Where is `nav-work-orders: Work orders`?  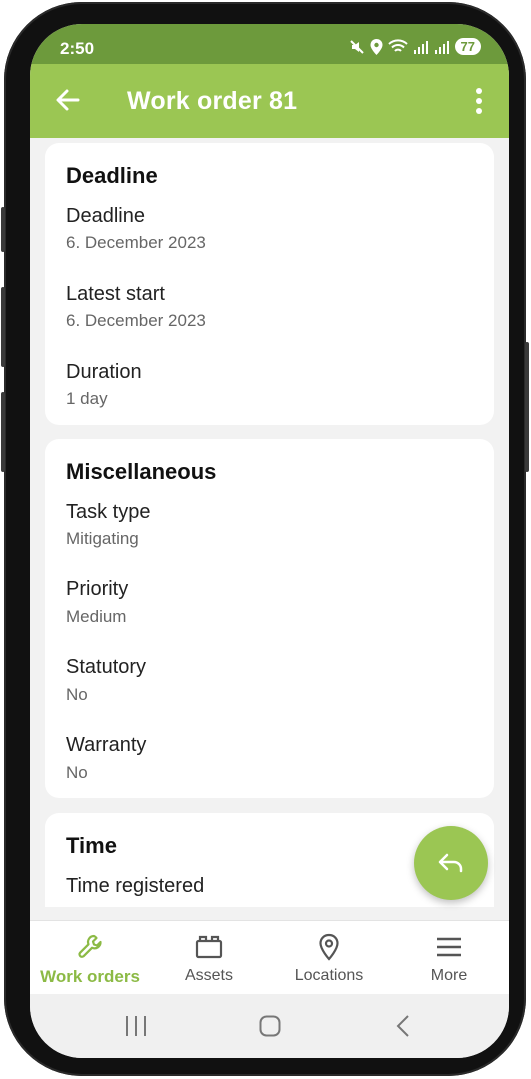
nav-work-orders: Work orders is located at coordinates (90, 958).